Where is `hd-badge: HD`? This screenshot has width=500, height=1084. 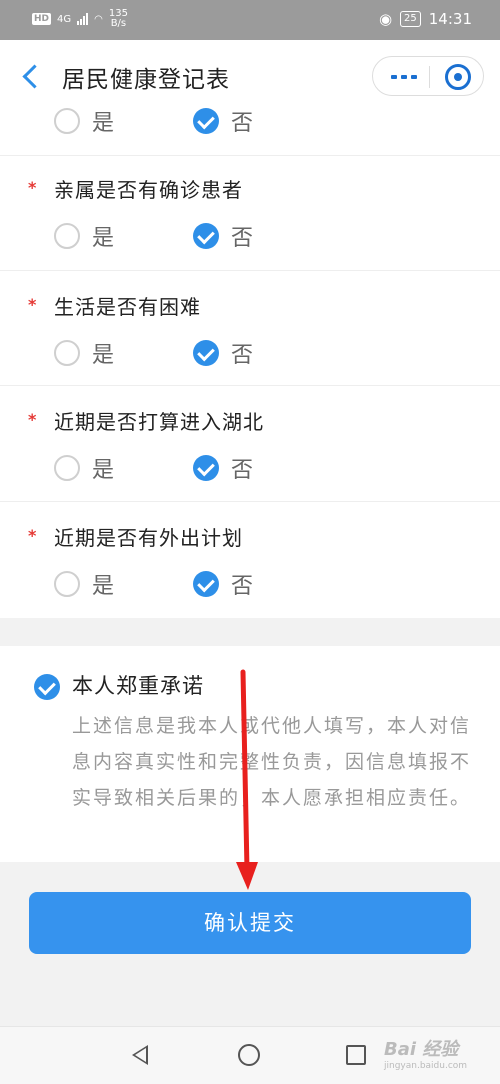 hd-badge: HD is located at coordinates (42, 19).